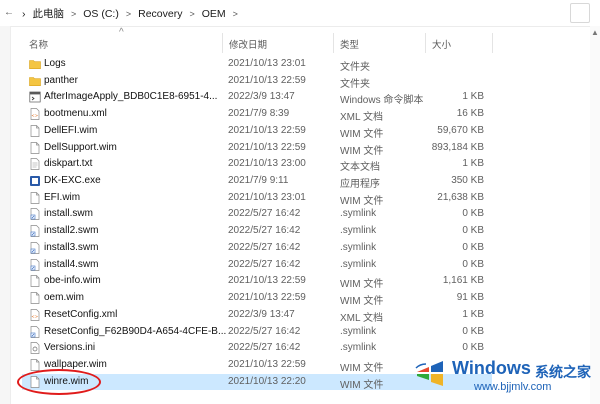  What do you see at coordinates (491, 368) in the screenshot?
I see `watermark-title: Windows` at bounding box center [491, 368].